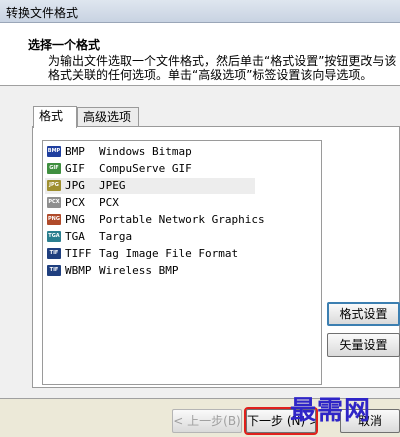 Image resolution: width=400 pixels, height=437 pixels. I want to click on format-name: CompuServe GIF, so click(145, 168).